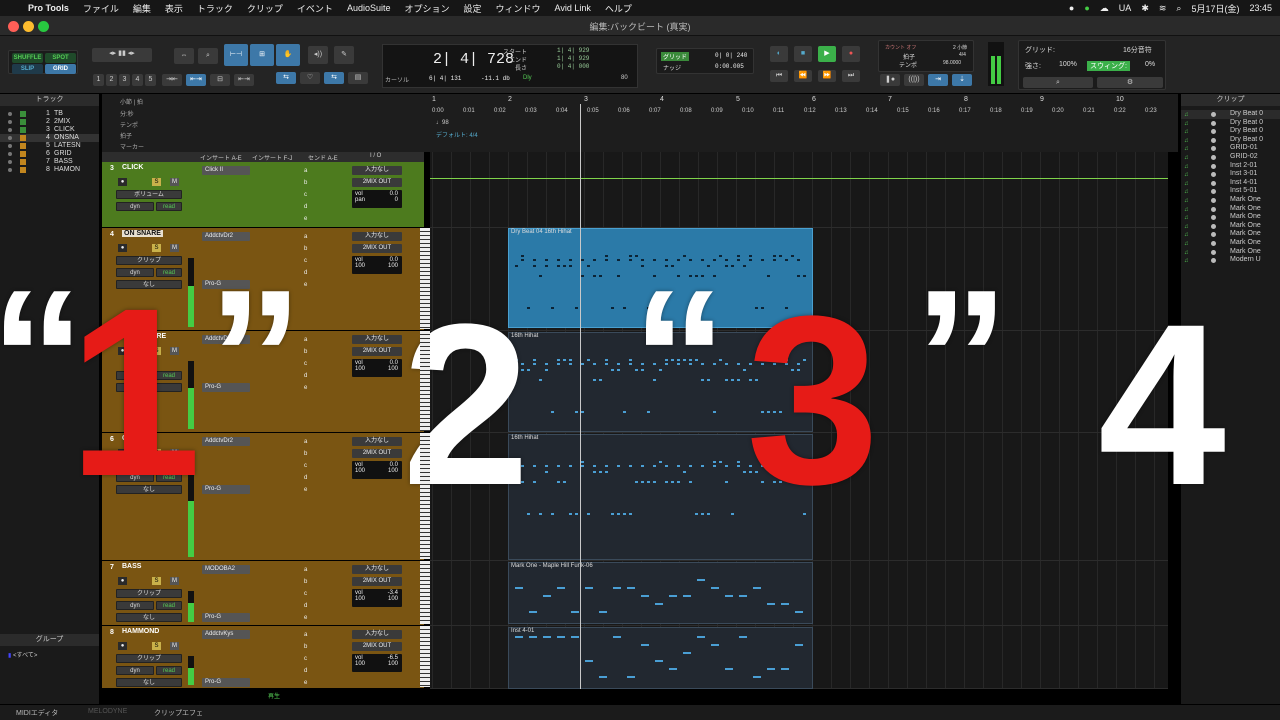  What do you see at coordinates (150, 80) in the screenshot?
I see `zoom-preset-5: 5` at bounding box center [150, 80].